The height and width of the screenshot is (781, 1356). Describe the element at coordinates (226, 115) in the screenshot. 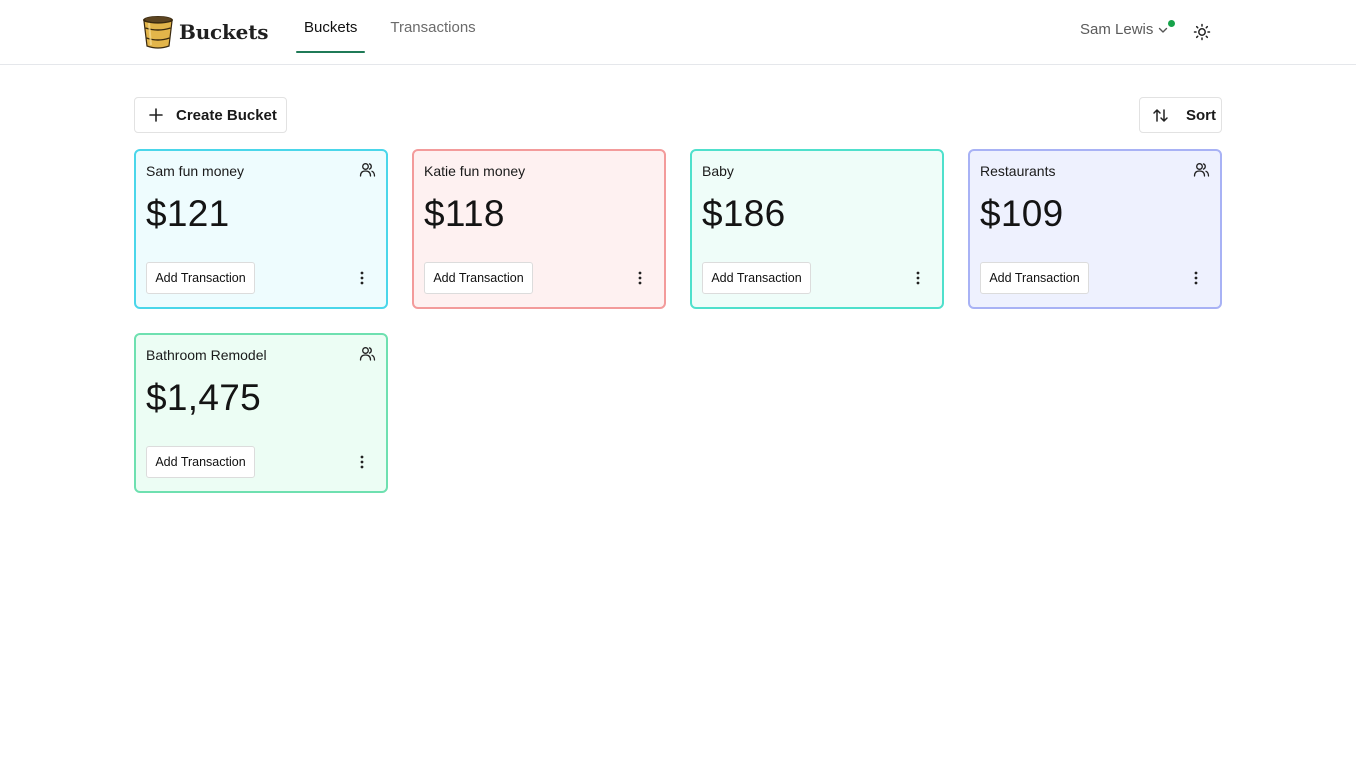

I see `create-bucket-label: Create Bucket` at that location.